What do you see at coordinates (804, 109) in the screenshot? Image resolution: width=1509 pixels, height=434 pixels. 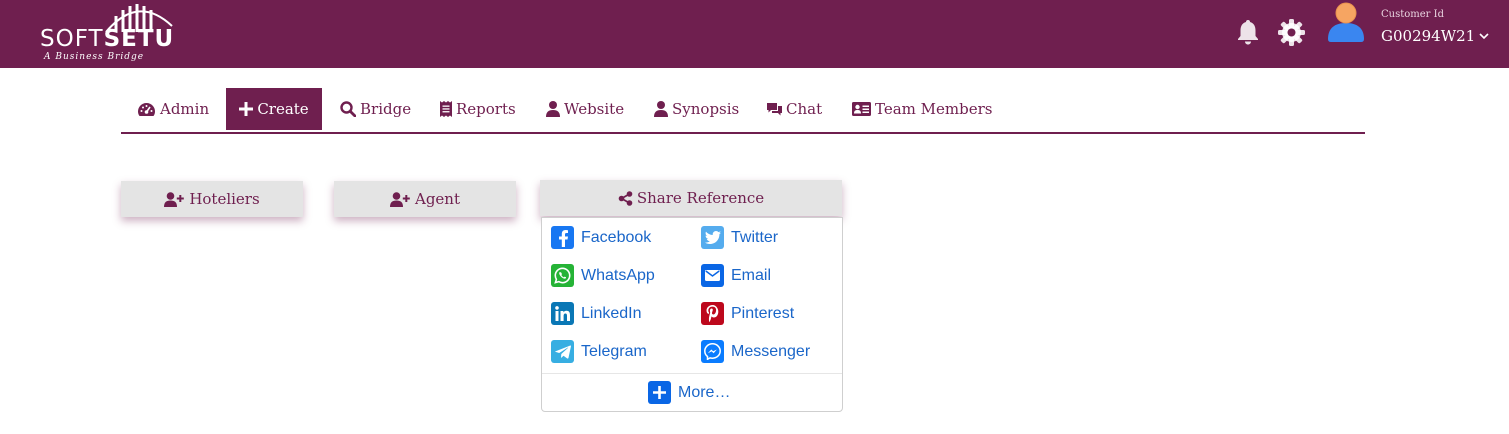 I see `tab-label: Chat` at bounding box center [804, 109].